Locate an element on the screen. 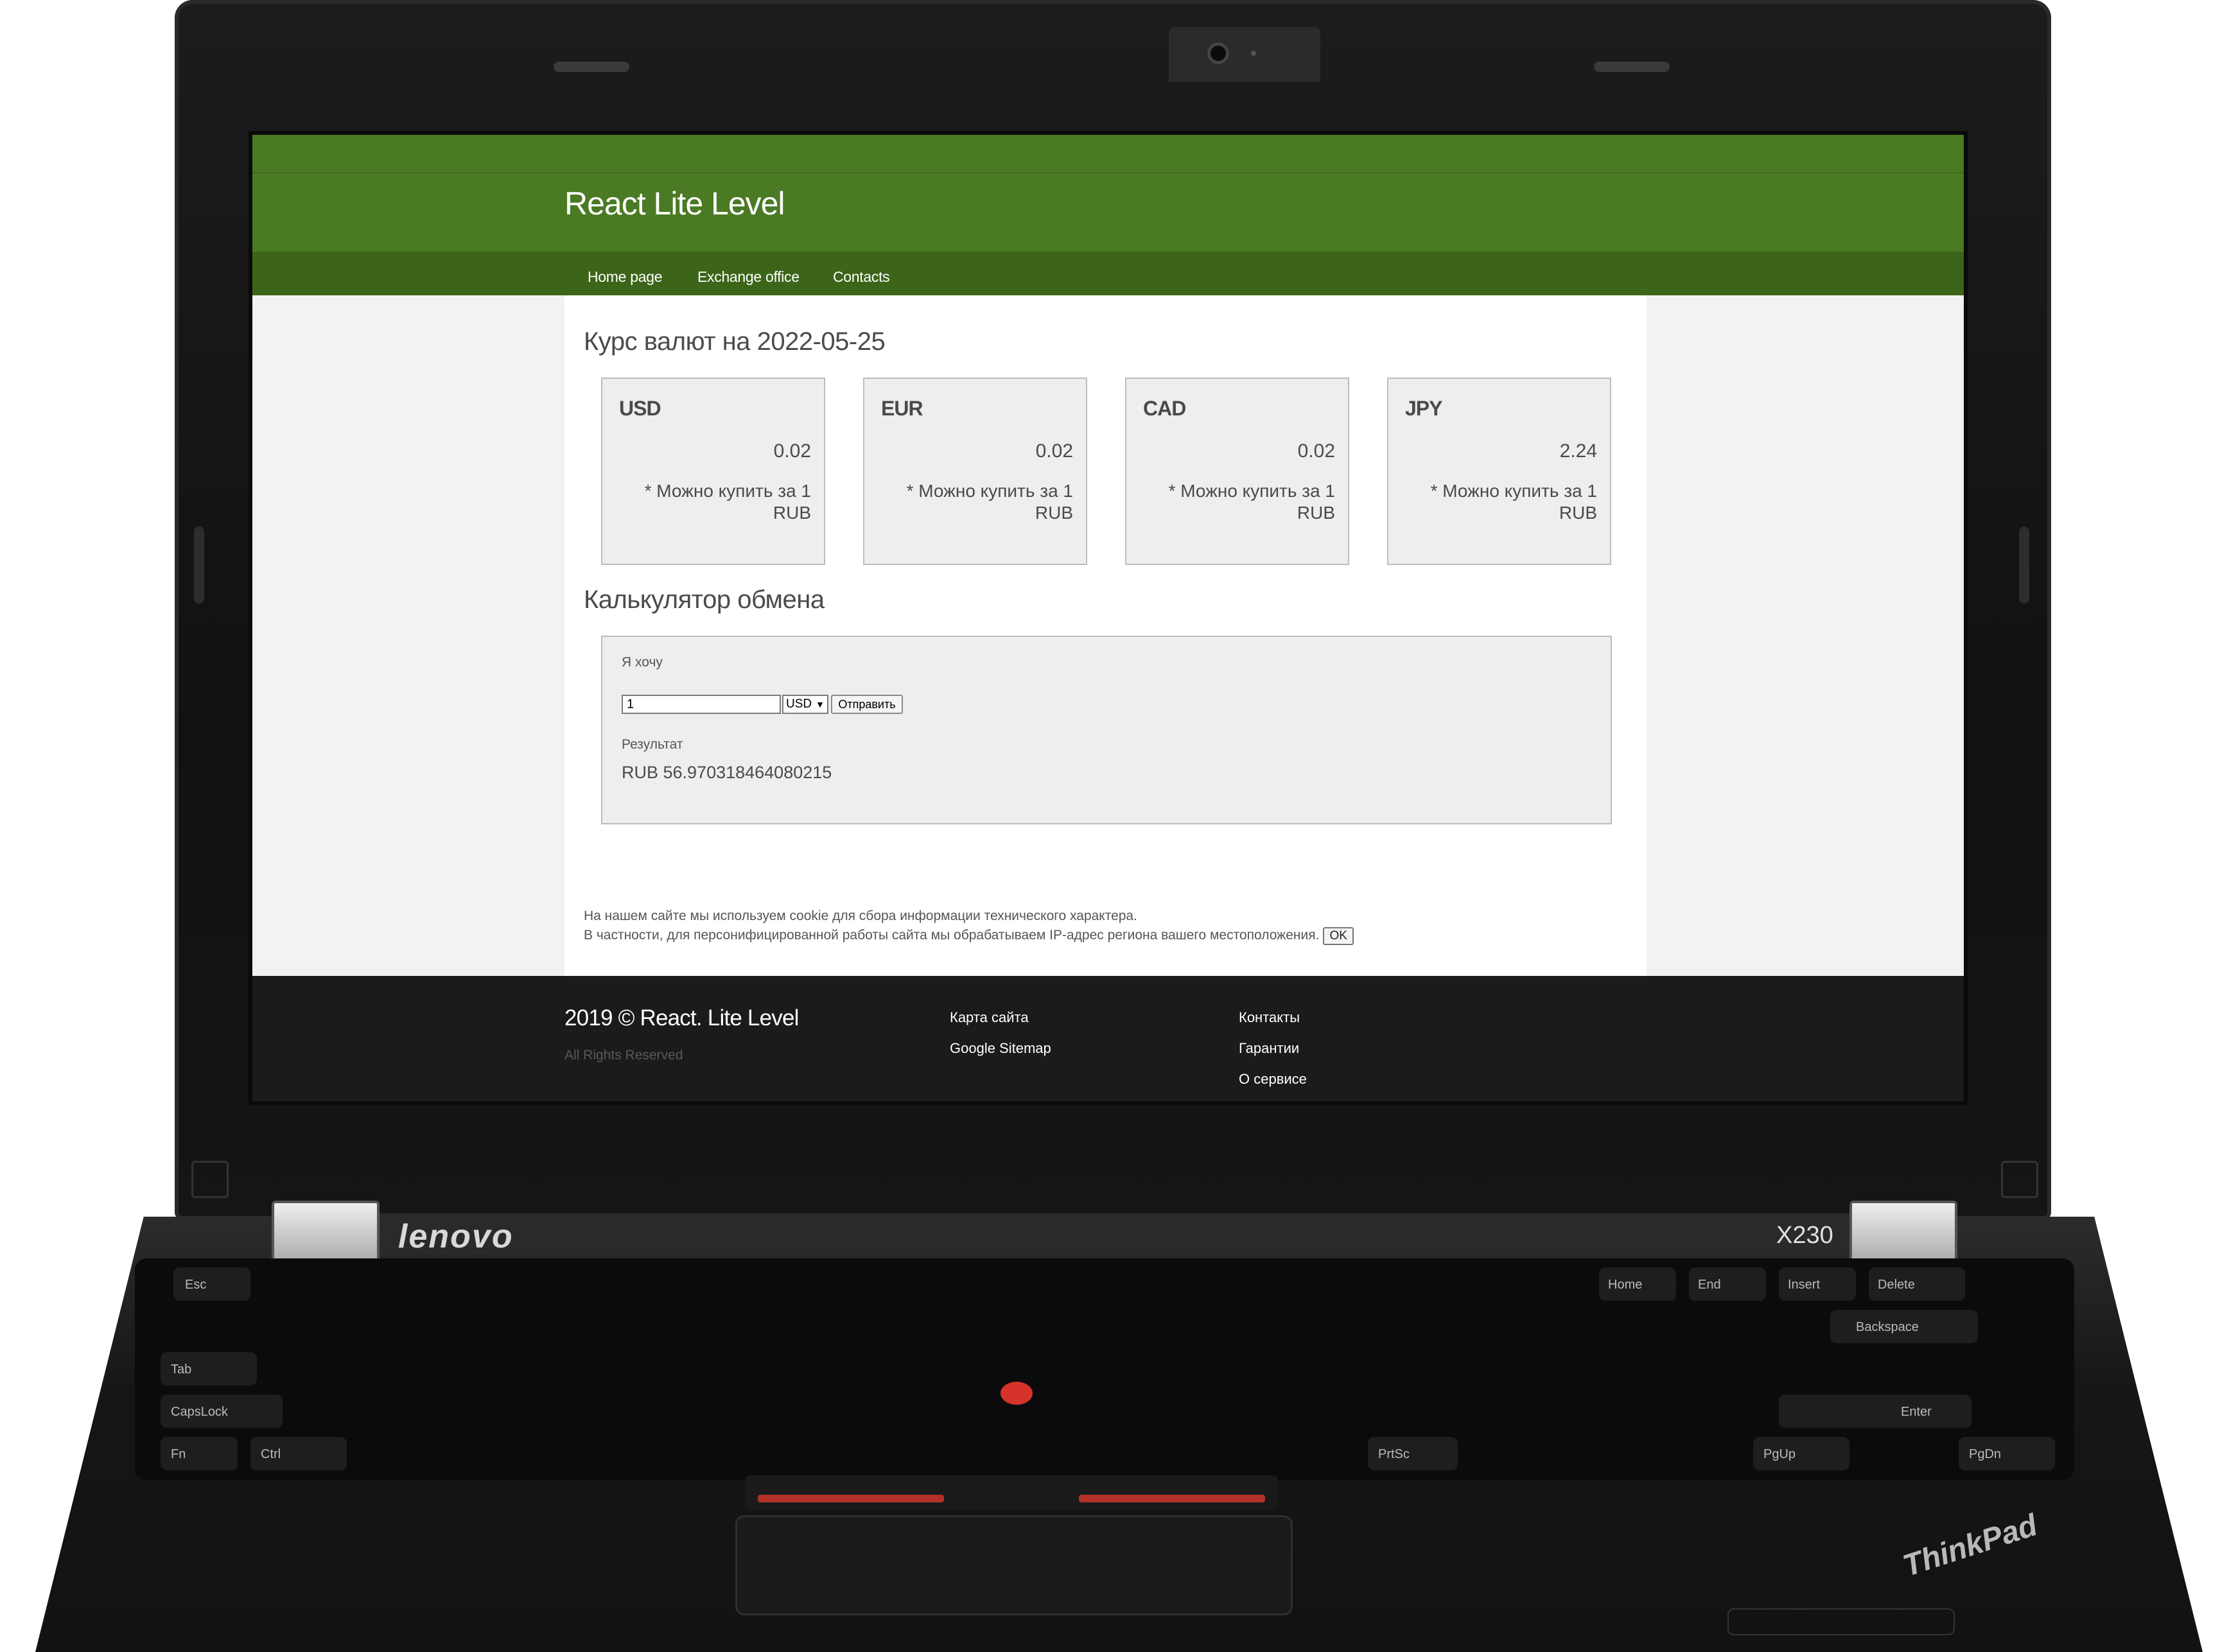  key-insert: Insert is located at coordinates (1817, 1285).